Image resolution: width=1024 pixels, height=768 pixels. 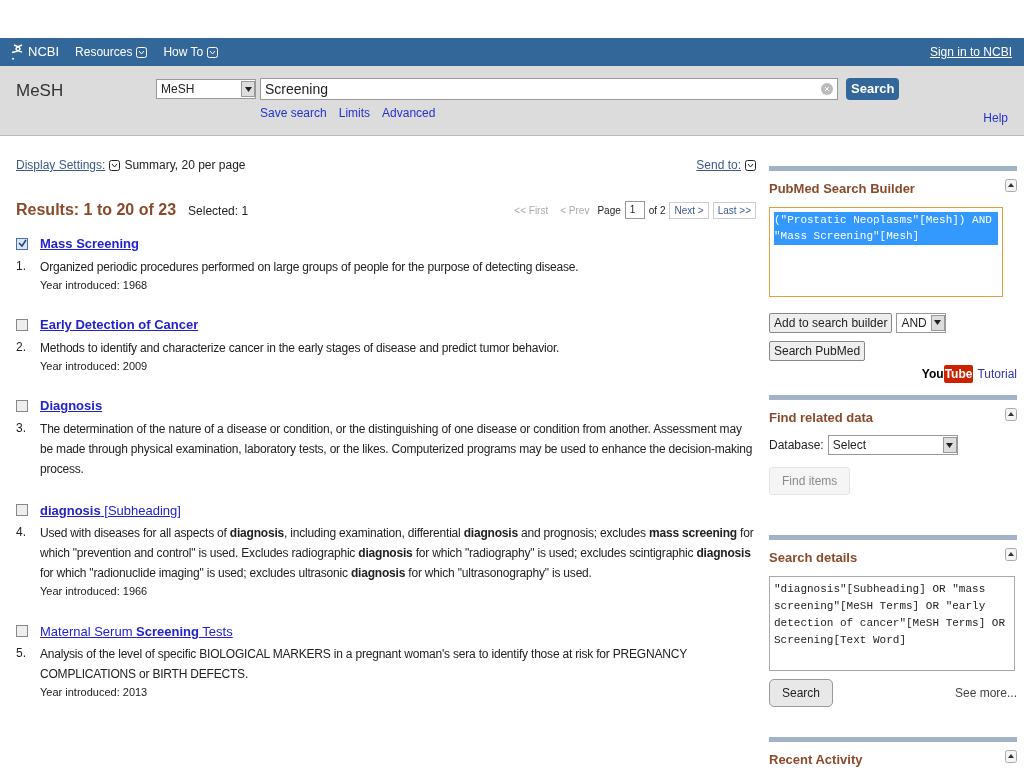 What do you see at coordinates (549, 89) in the screenshot?
I see `search-field: Screening` at bounding box center [549, 89].